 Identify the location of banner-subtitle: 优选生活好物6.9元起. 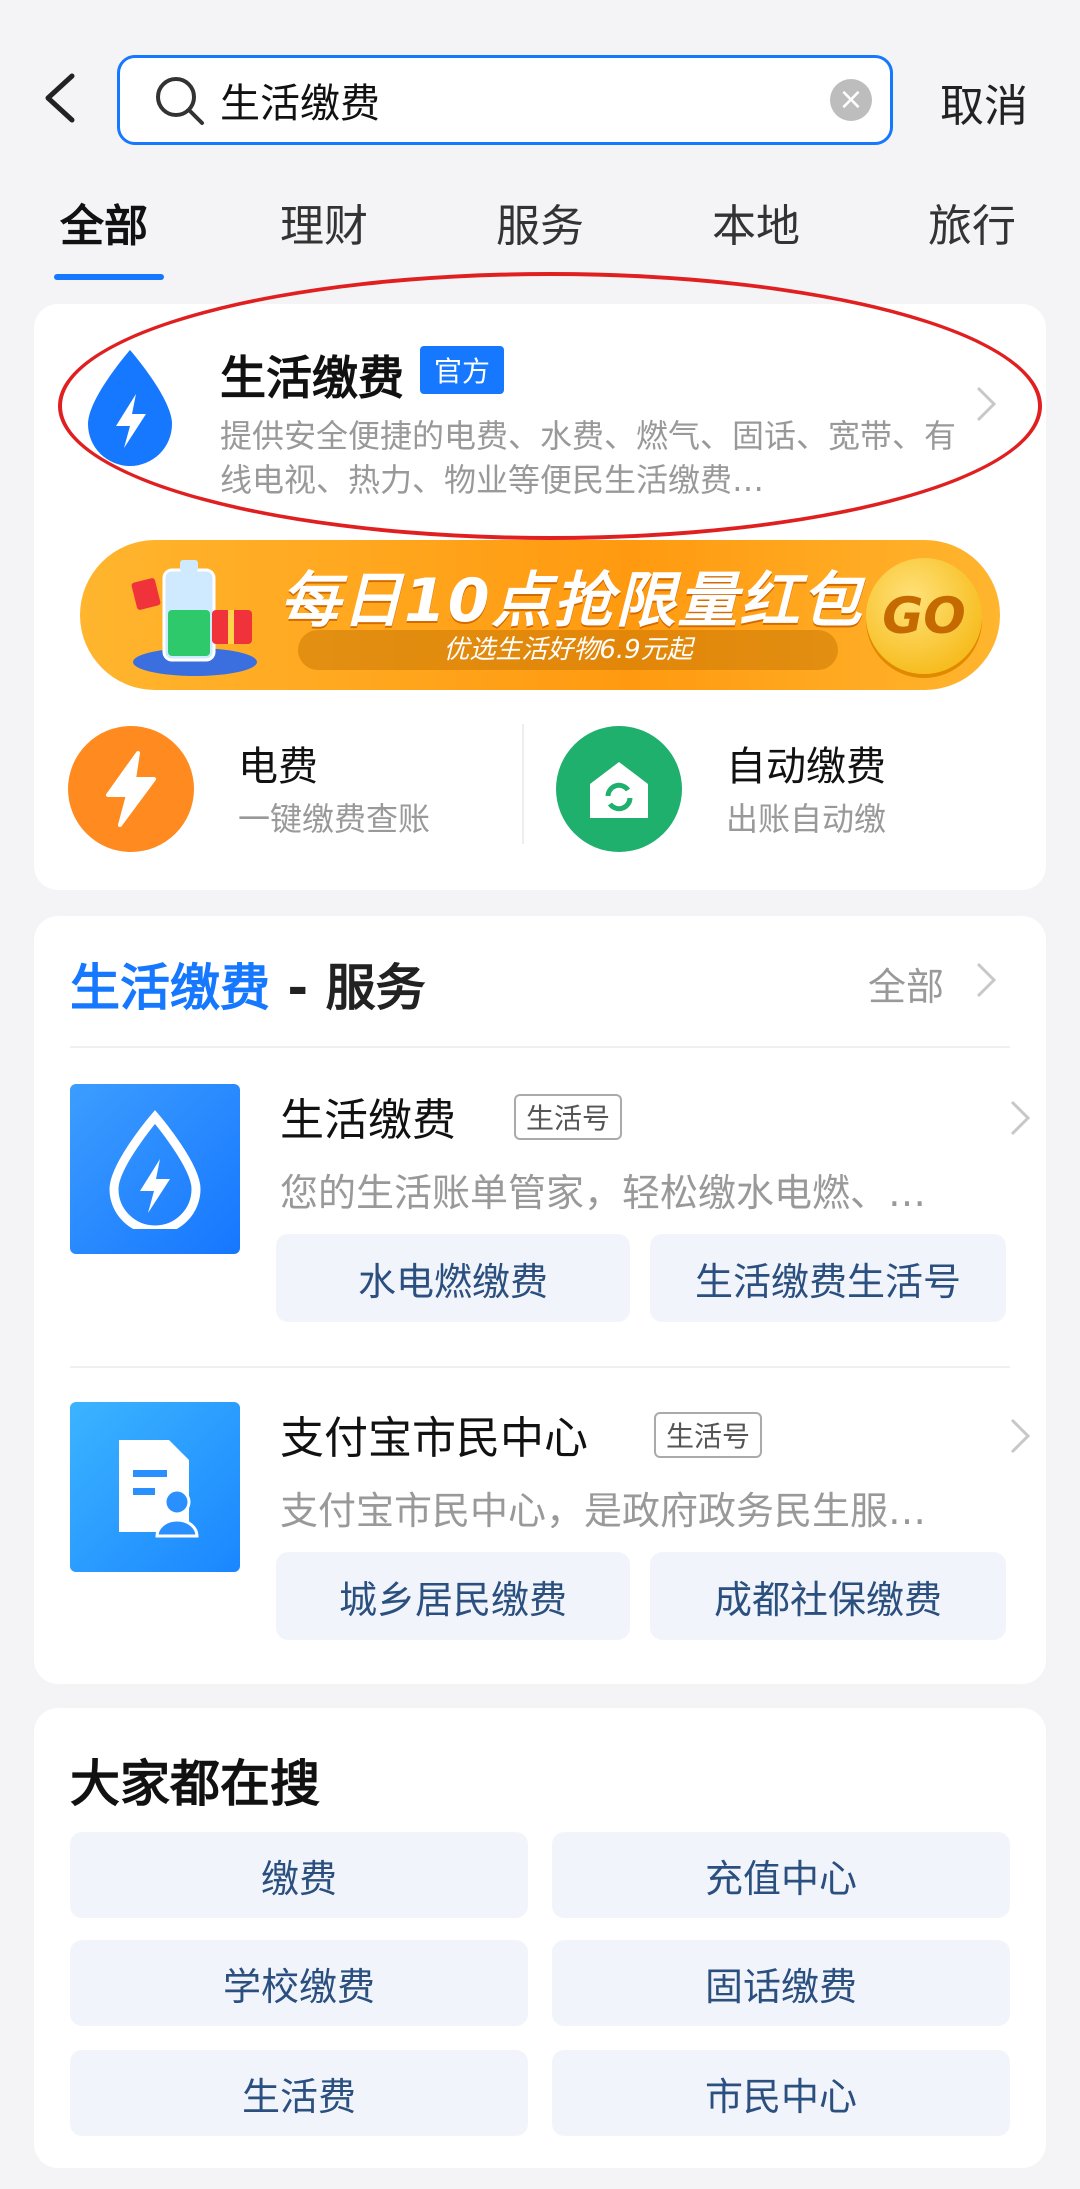
(568, 650).